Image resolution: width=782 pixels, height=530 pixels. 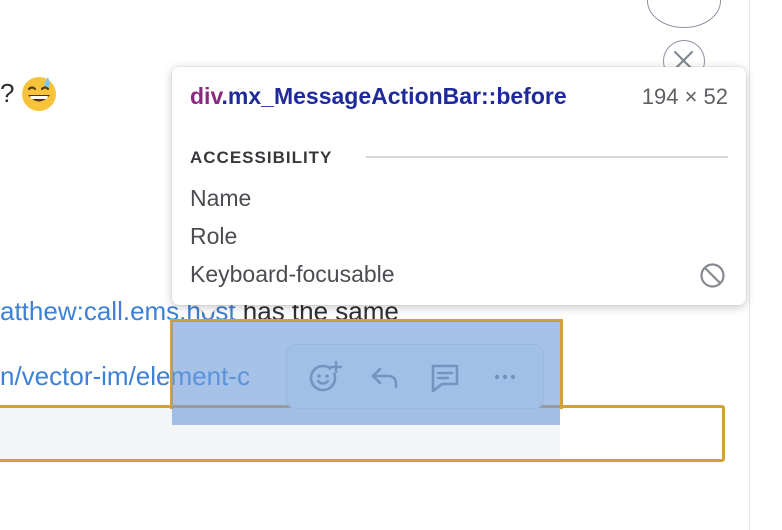 What do you see at coordinates (221, 198) in the screenshot?
I see `accessibility-name-row: Name` at bounding box center [221, 198].